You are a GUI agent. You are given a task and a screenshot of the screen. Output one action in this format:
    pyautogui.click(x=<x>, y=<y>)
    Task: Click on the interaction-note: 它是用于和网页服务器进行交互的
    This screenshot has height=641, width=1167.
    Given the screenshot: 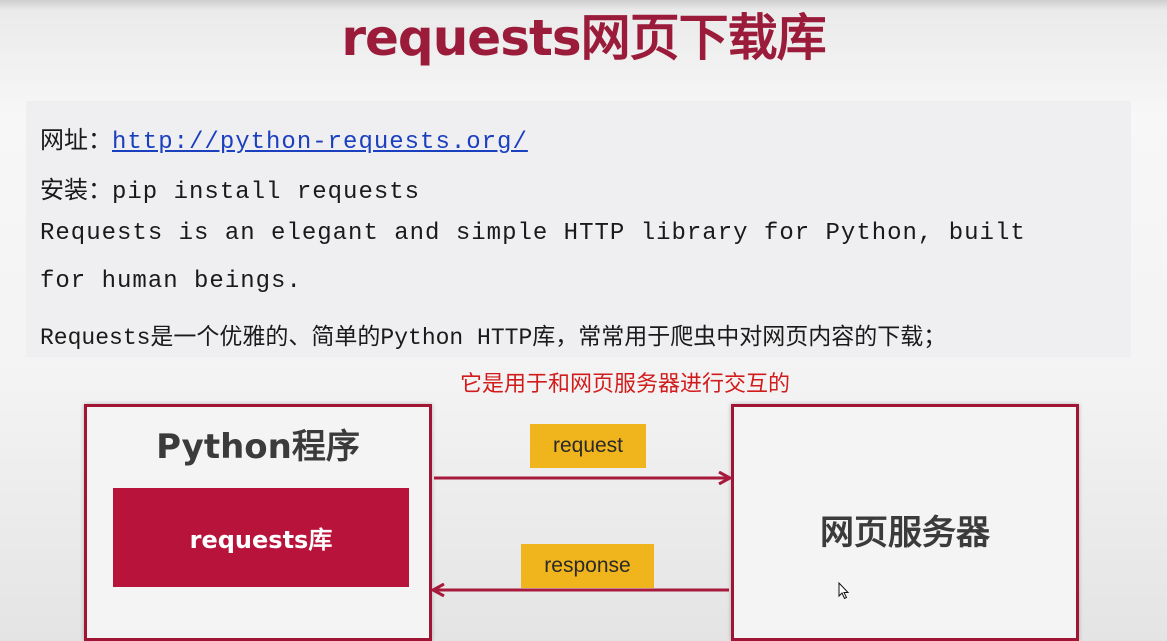 What is the action you would take?
    pyautogui.click(x=624, y=384)
    